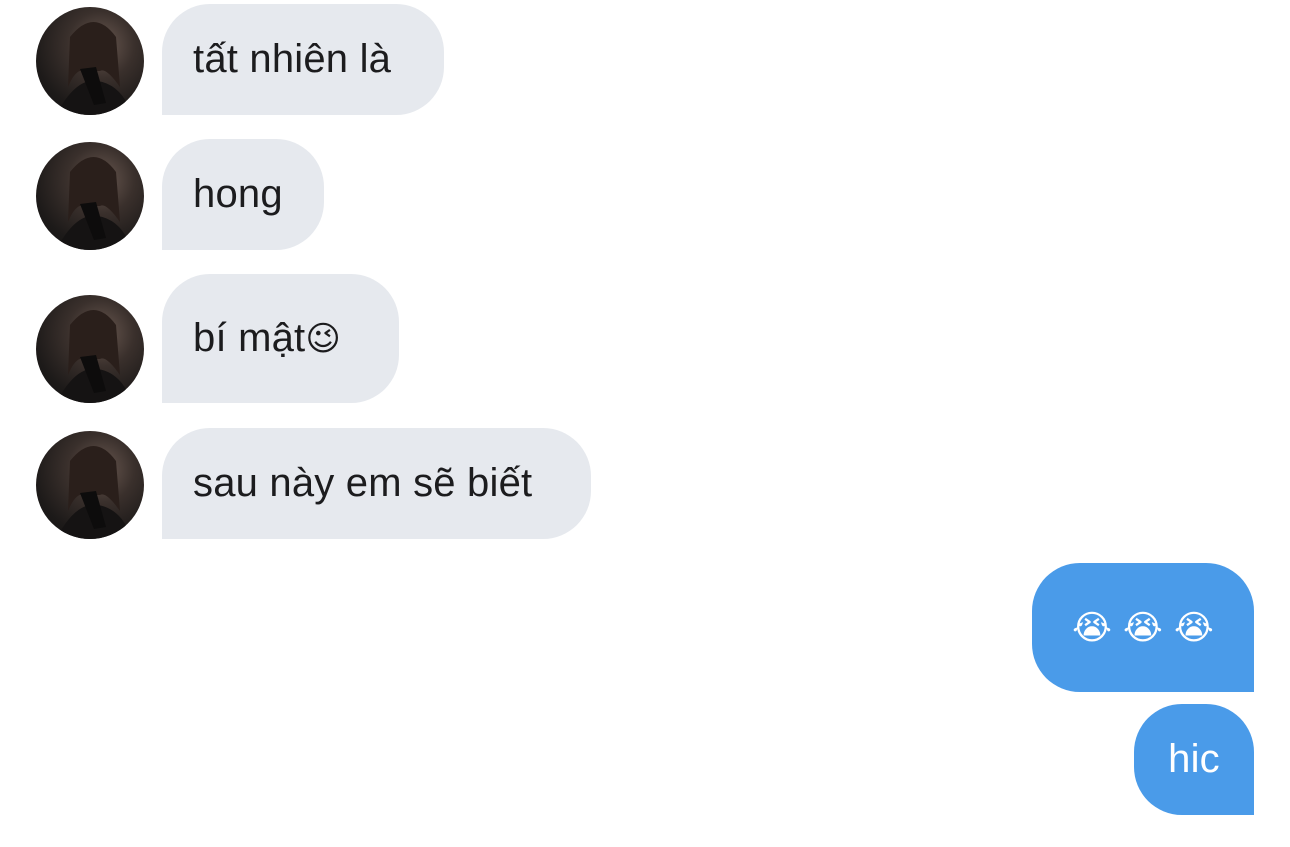  I want to click on incoming-message-bubble: bí mật 😉, so click(280, 338).